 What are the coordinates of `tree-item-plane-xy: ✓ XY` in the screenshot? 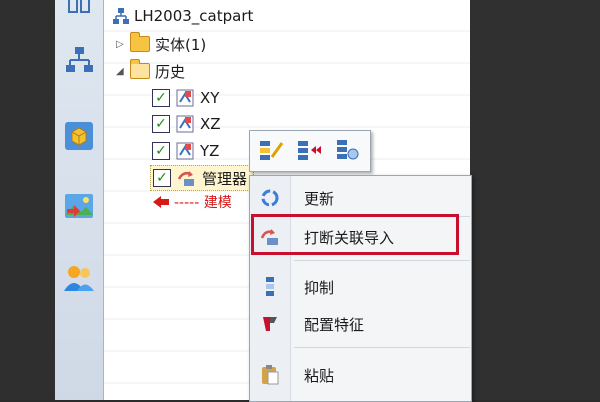 It's located at (185, 98).